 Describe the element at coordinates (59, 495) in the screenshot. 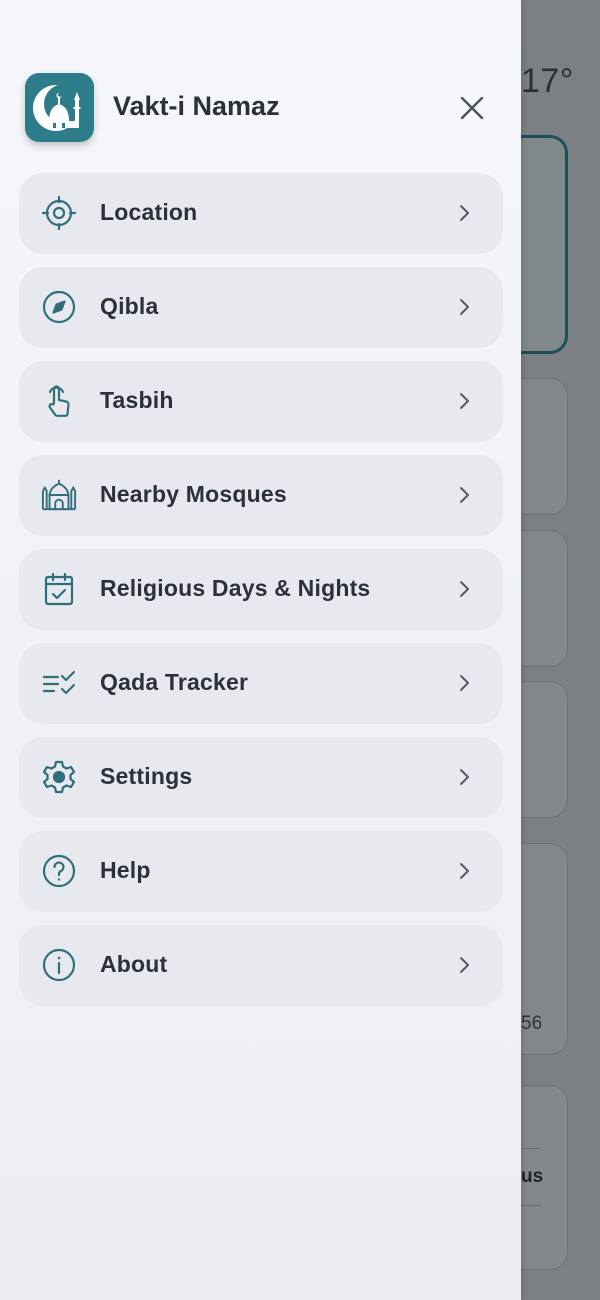

I see `mosque-icon` at that location.